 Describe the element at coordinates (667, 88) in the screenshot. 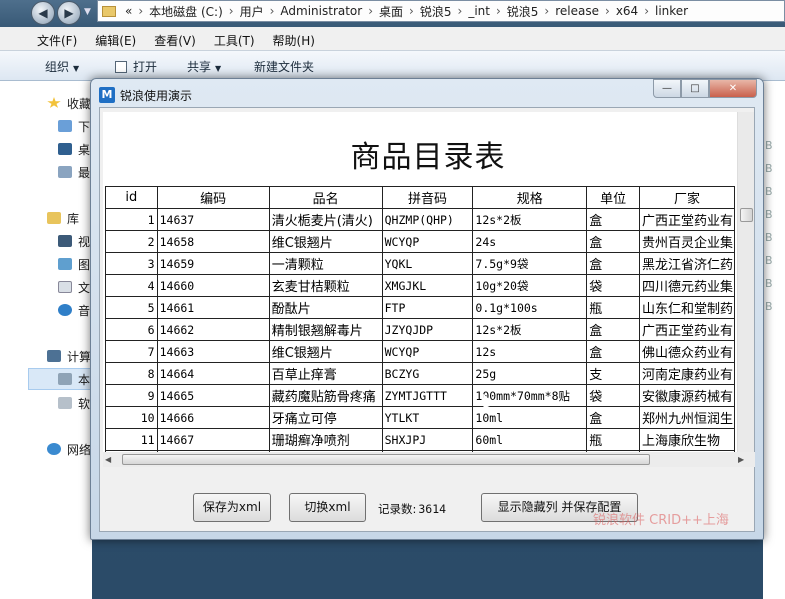

I see `minimize-button: —` at that location.